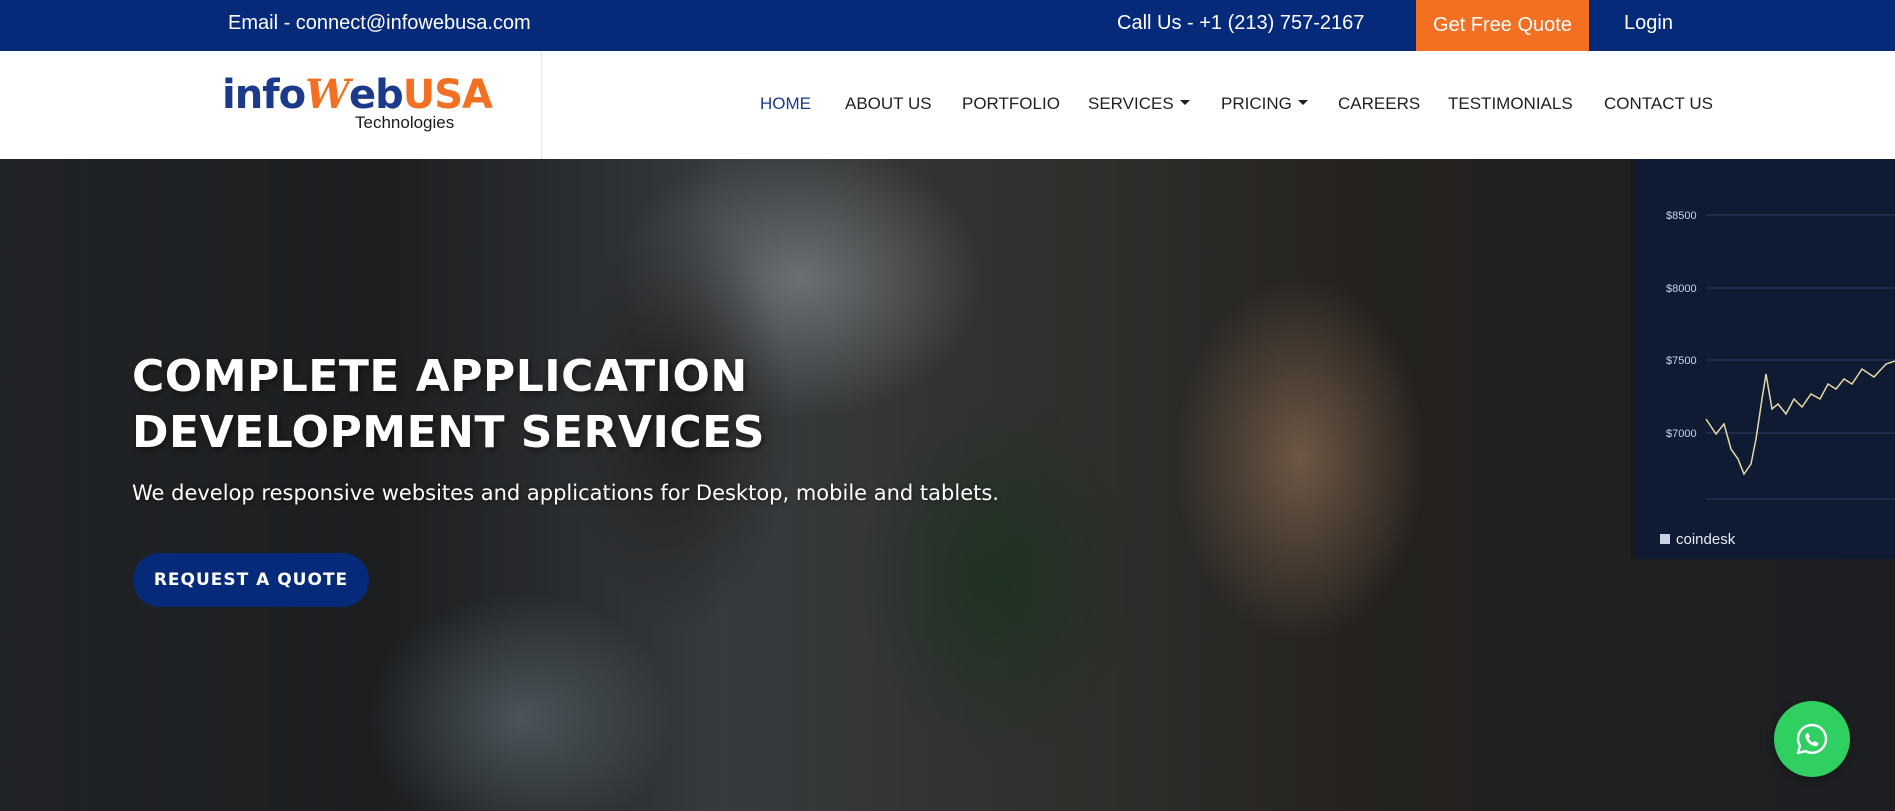 This screenshot has height=811, width=1895. What do you see at coordinates (440, 376) in the screenshot?
I see `hero-heading-line1: COMPLETE APPLICATION` at bounding box center [440, 376].